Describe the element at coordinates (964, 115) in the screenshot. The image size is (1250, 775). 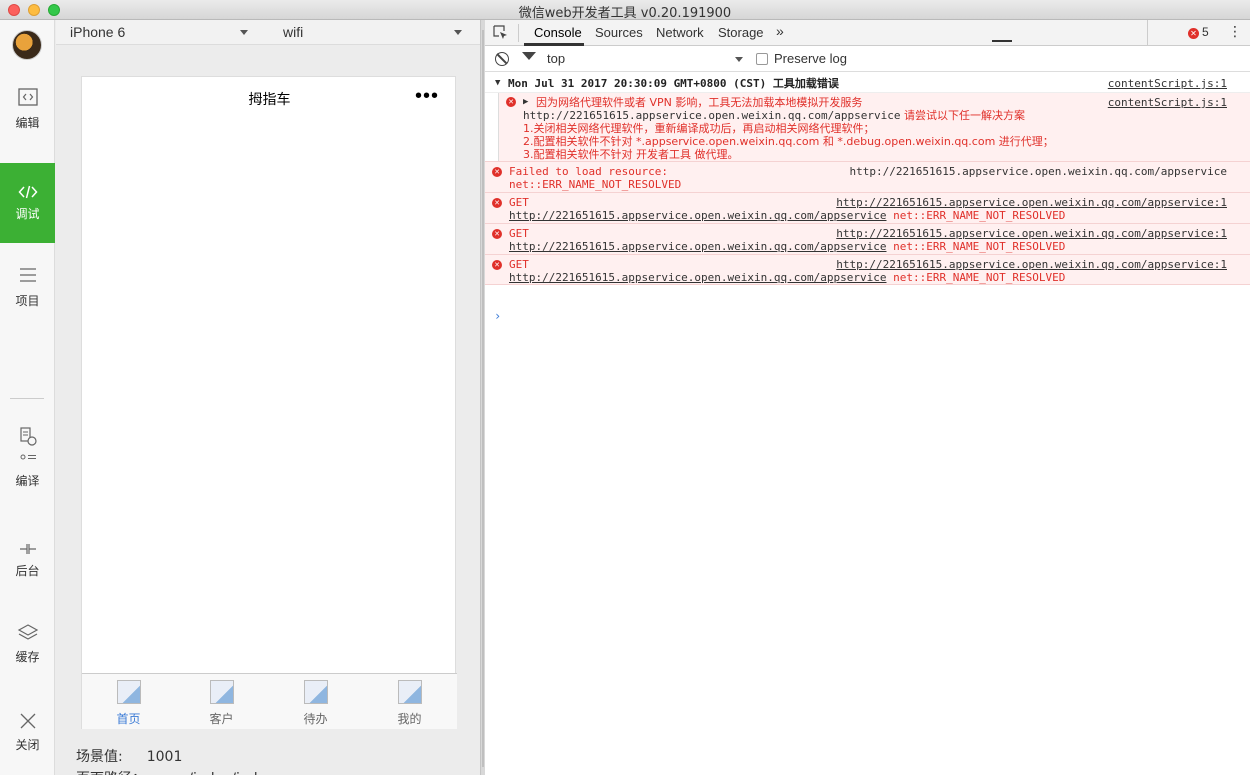
I see `error-hint: 请尝试以下任一解决方案` at that location.